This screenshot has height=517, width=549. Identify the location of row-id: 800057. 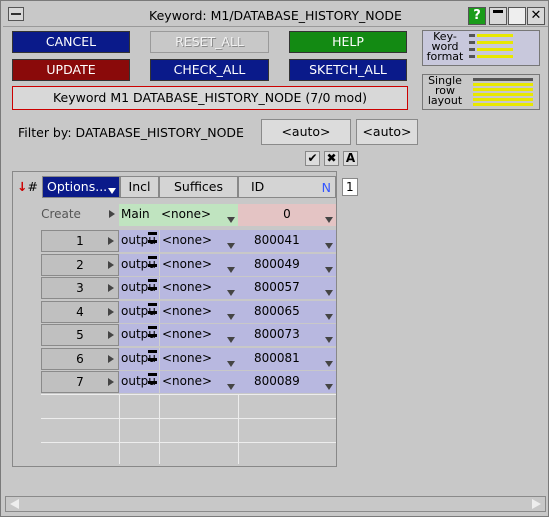
(277, 287).